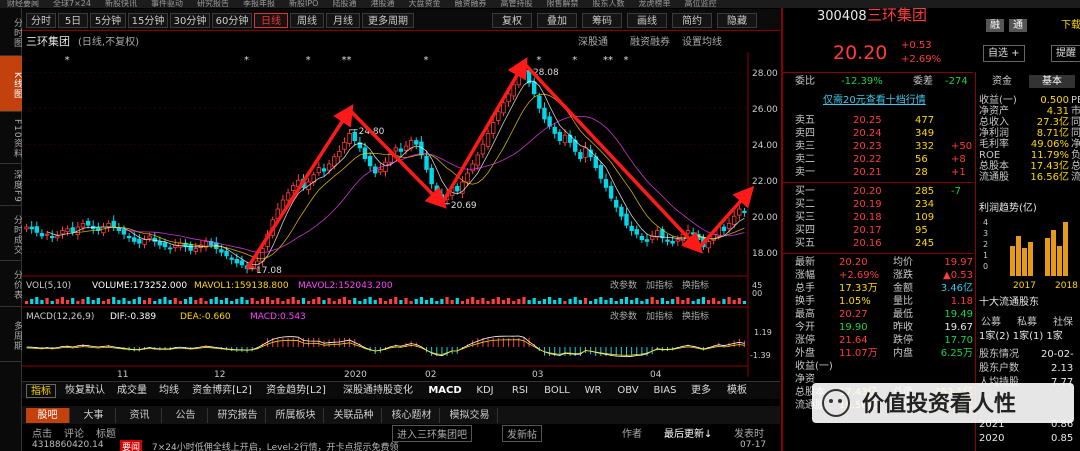  Describe the element at coordinates (307, 20) in the screenshot. I see `period-button: 周线` at that location.